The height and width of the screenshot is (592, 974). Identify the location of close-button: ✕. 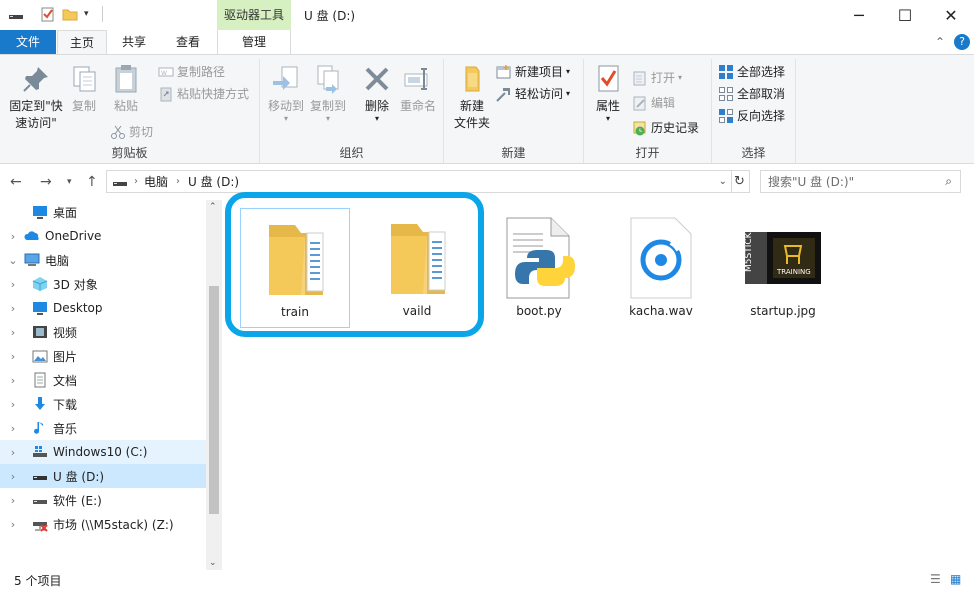
(951, 15).